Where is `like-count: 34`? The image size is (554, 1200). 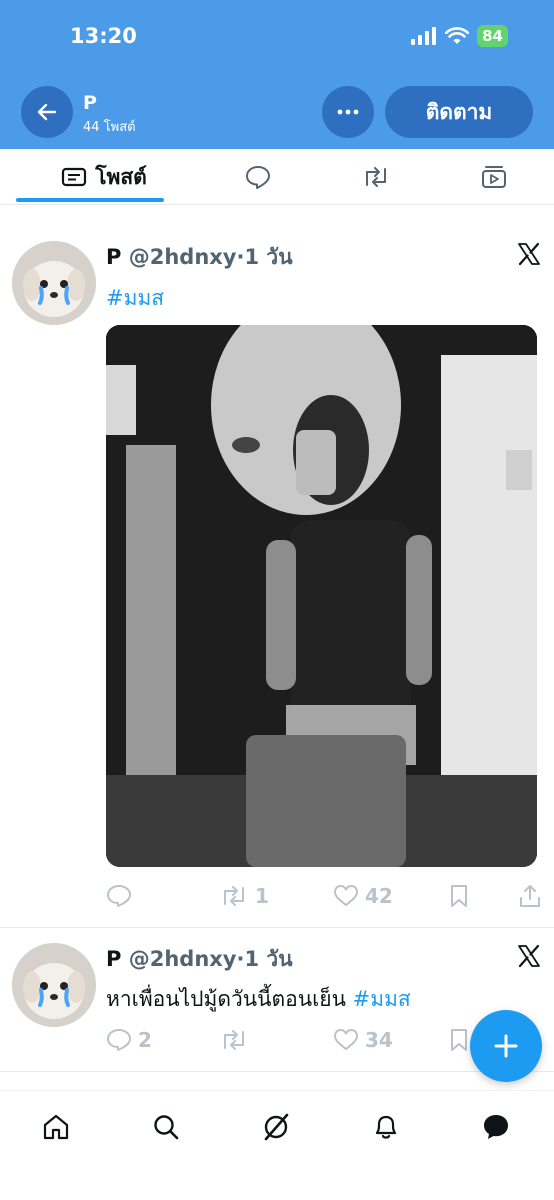
like-count: 34 is located at coordinates (379, 1040).